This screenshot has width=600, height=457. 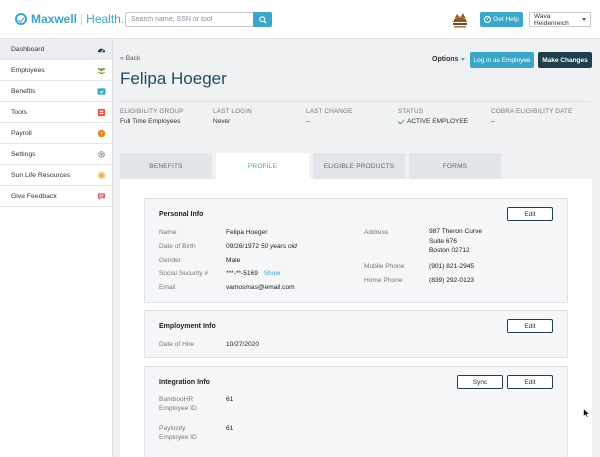 I want to click on sidebar-item-label: Payroll, so click(x=21, y=133).